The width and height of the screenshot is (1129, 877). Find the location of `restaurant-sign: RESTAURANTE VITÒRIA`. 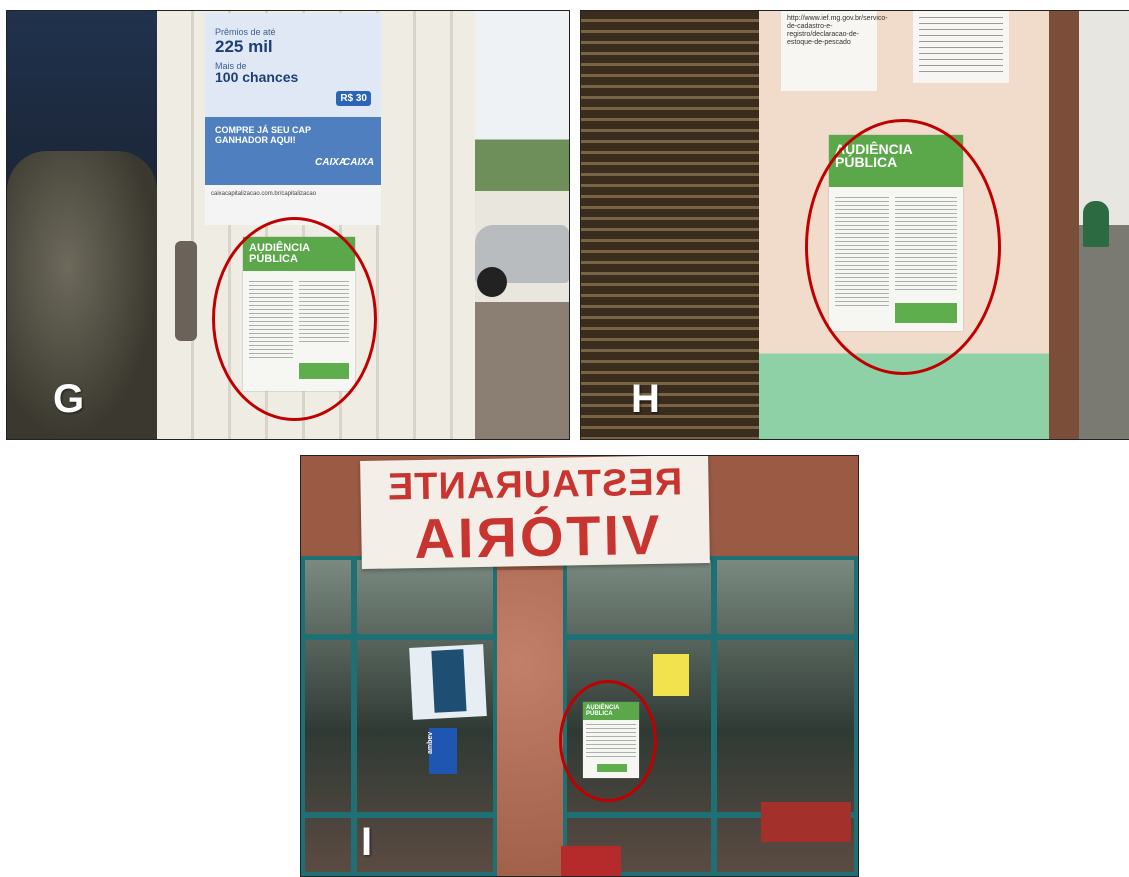

restaurant-sign: RESTAURANTE VITÒRIA is located at coordinates (535, 513).